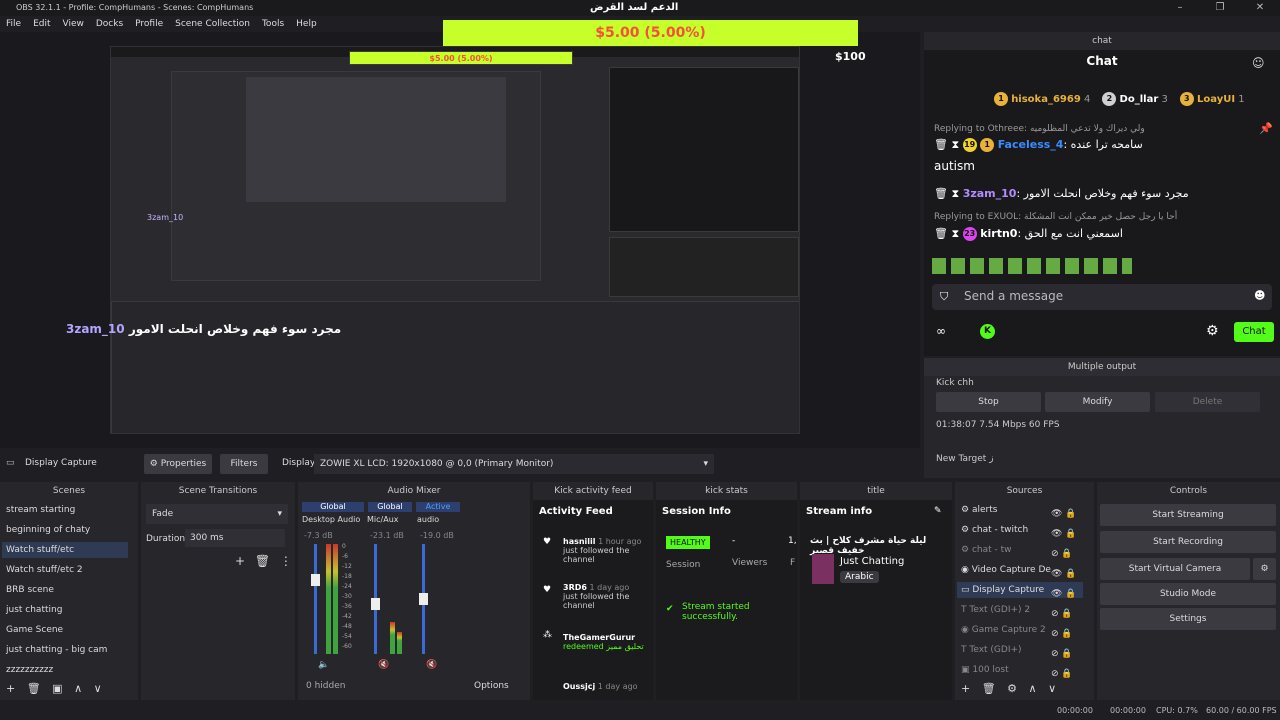 This screenshot has width=1280, height=720. What do you see at coordinates (750, 563) in the screenshot?
I see `viewers-label: Viewers` at bounding box center [750, 563].